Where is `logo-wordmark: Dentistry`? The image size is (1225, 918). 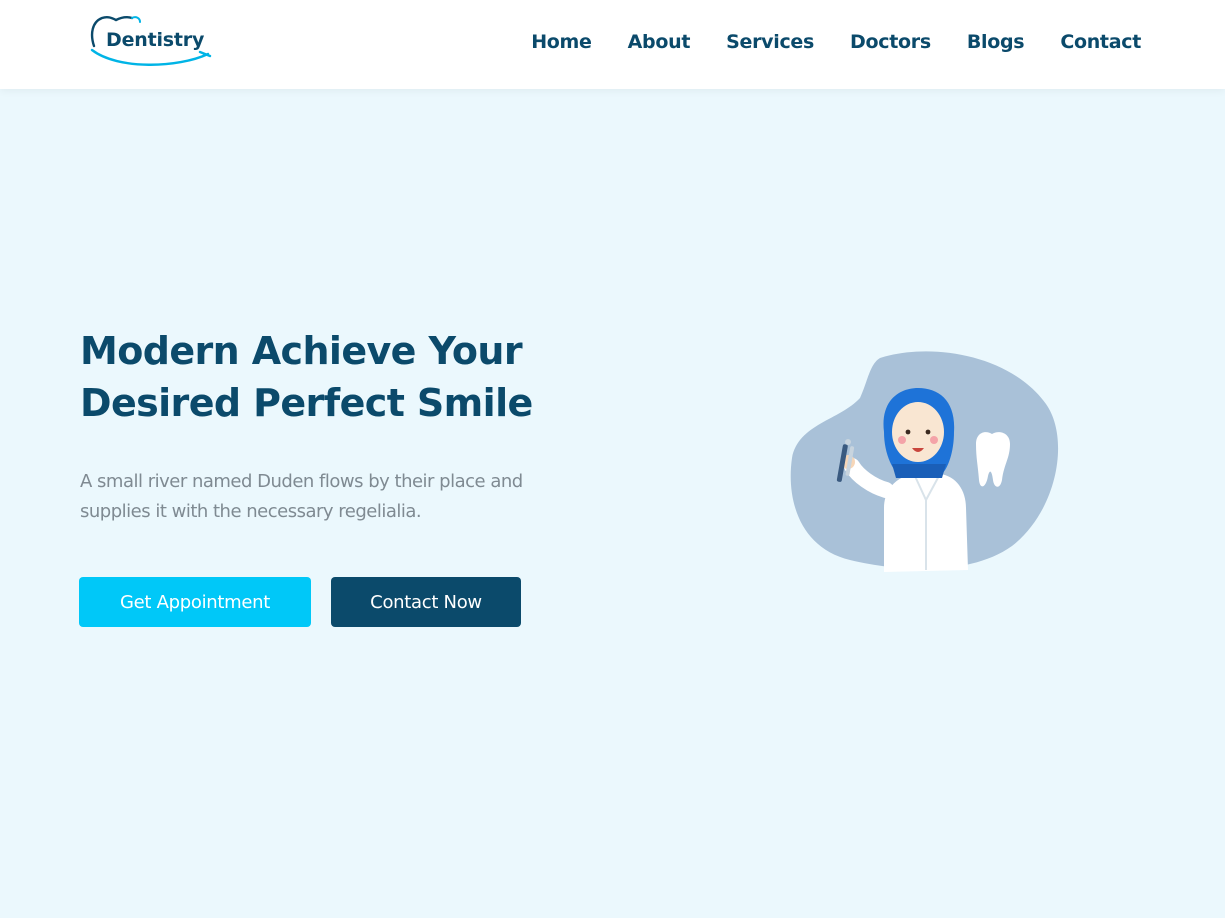
logo-wordmark: Dentistry is located at coordinates (155, 40).